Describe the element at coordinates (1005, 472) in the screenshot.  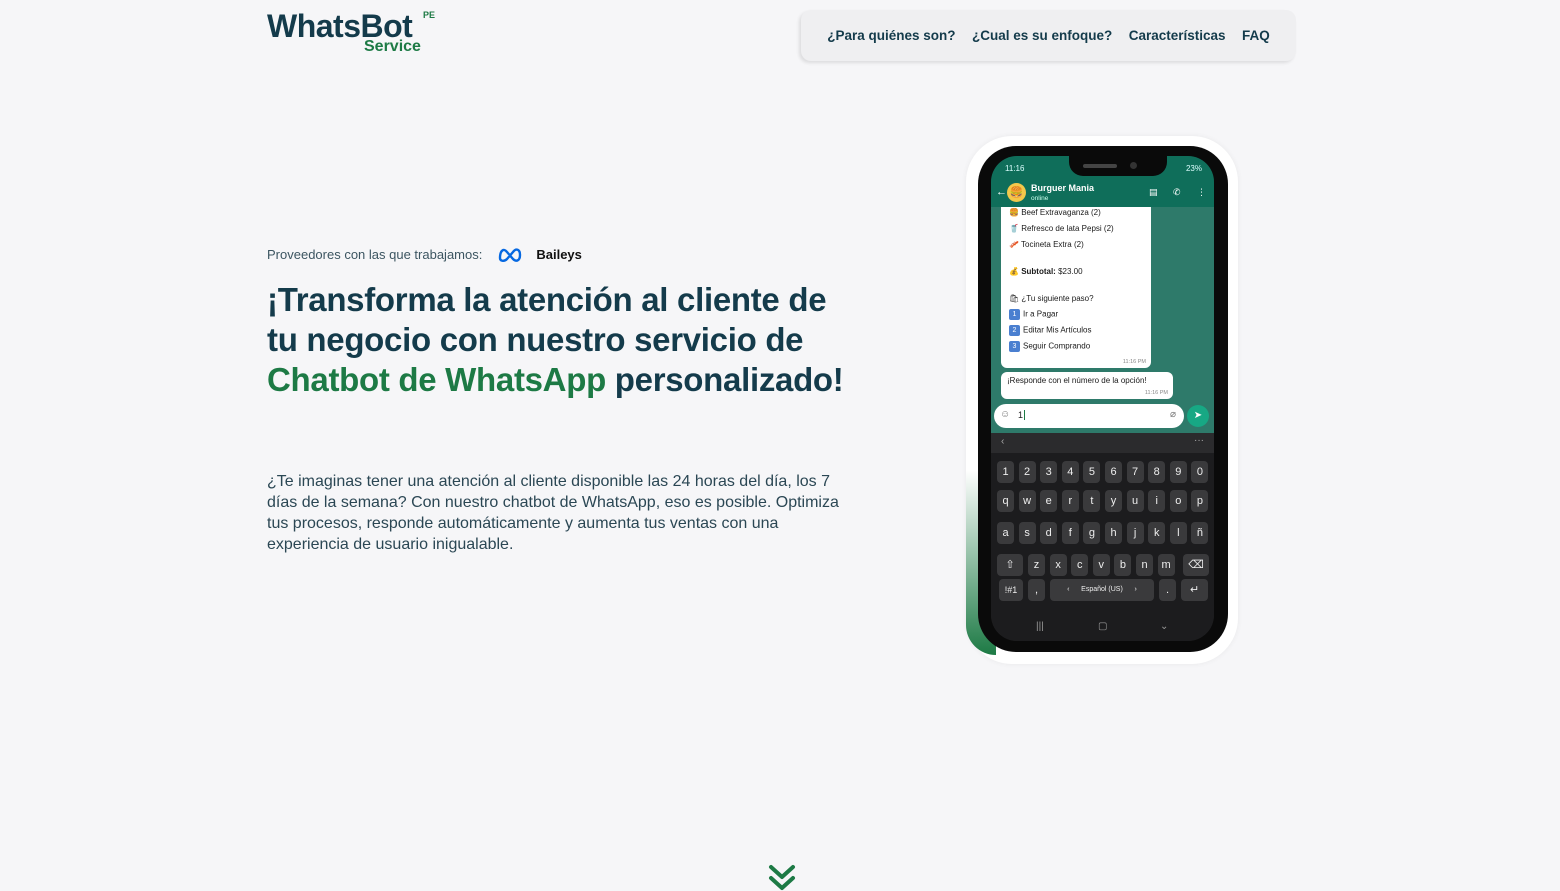
I see `keyboard-key: 1` at that location.